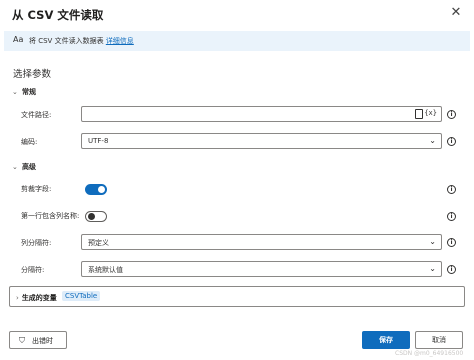 Image resolution: width=474 pixels, height=360 pixels. I want to click on variables-heading: 生成的变量, so click(39, 298).